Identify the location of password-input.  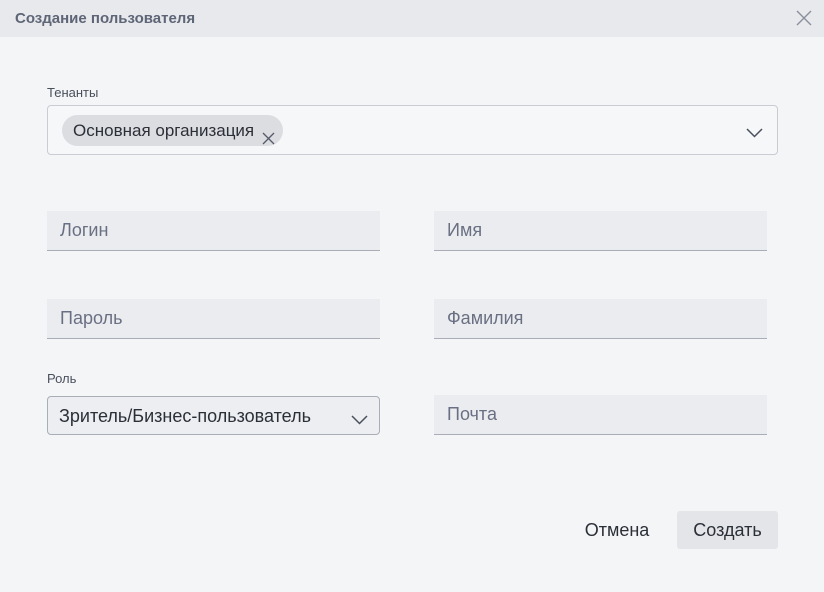
(213, 319).